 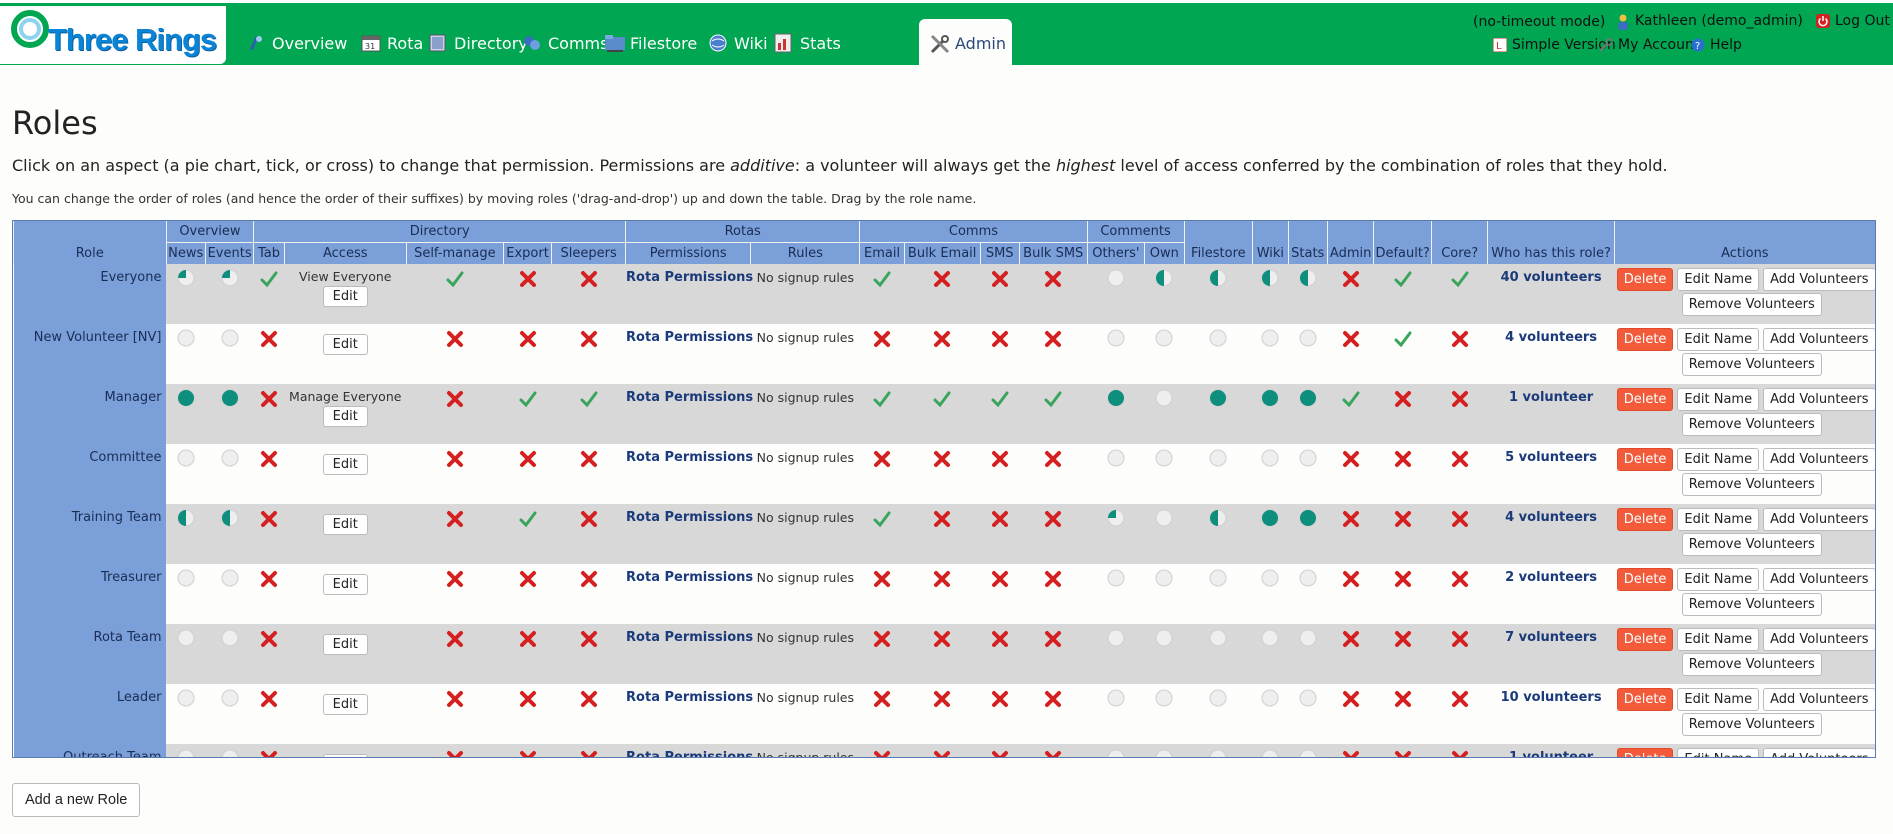 What do you see at coordinates (89, 534) in the screenshot?
I see `role-name: Training Team` at bounding box center [89, 534].